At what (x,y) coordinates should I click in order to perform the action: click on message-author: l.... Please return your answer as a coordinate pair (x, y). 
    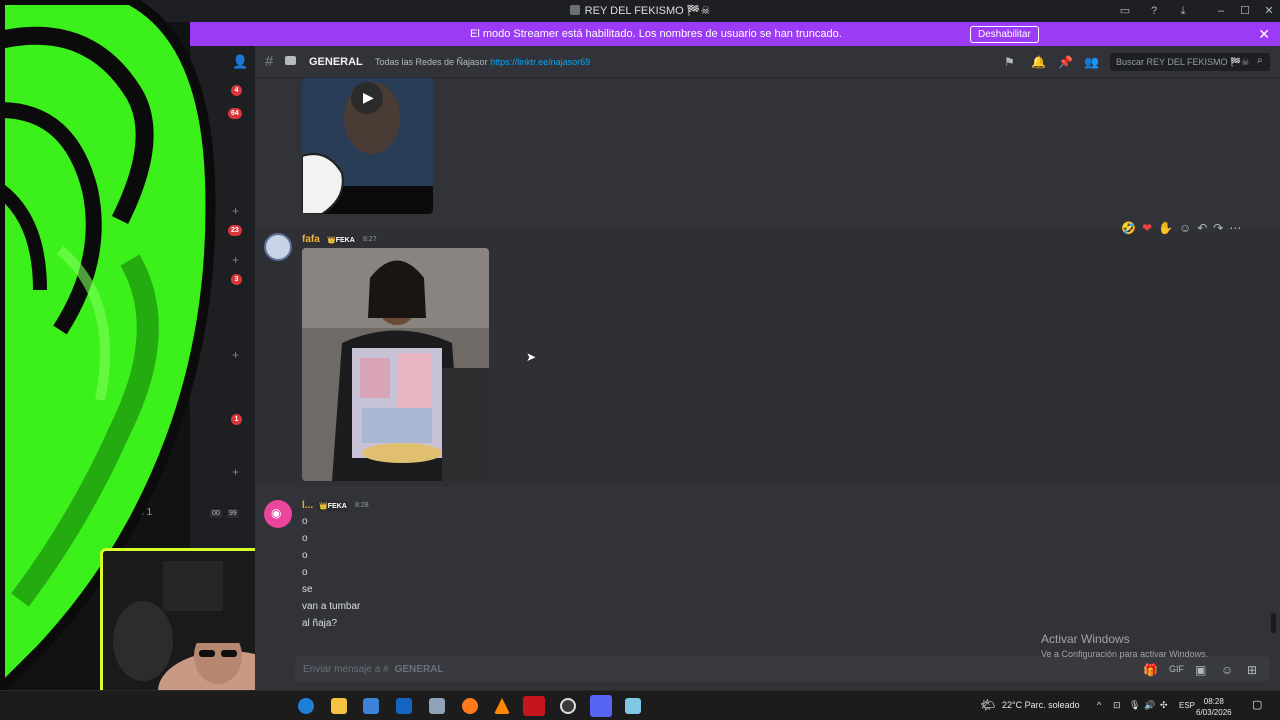
    Looking at the image, I should click on (307, 505).